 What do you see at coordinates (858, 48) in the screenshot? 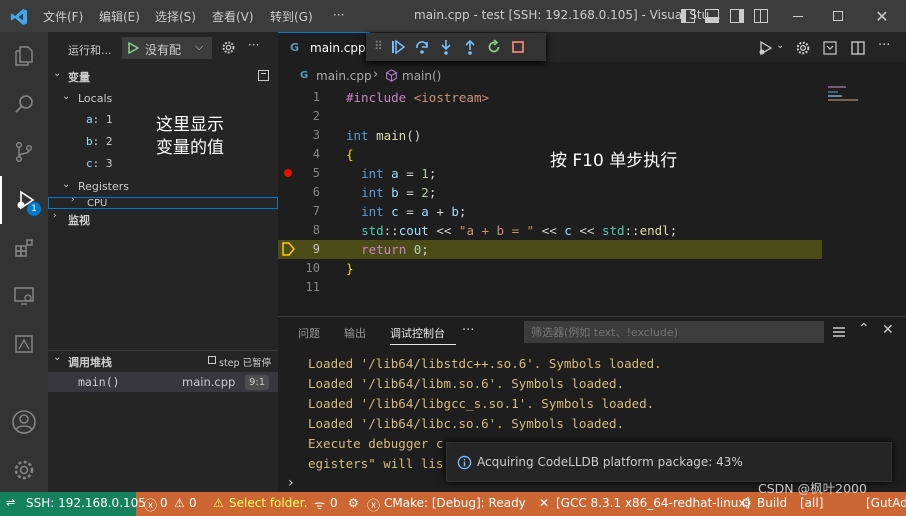
I see `split-editor-icon` at bounding box center [858, 48].